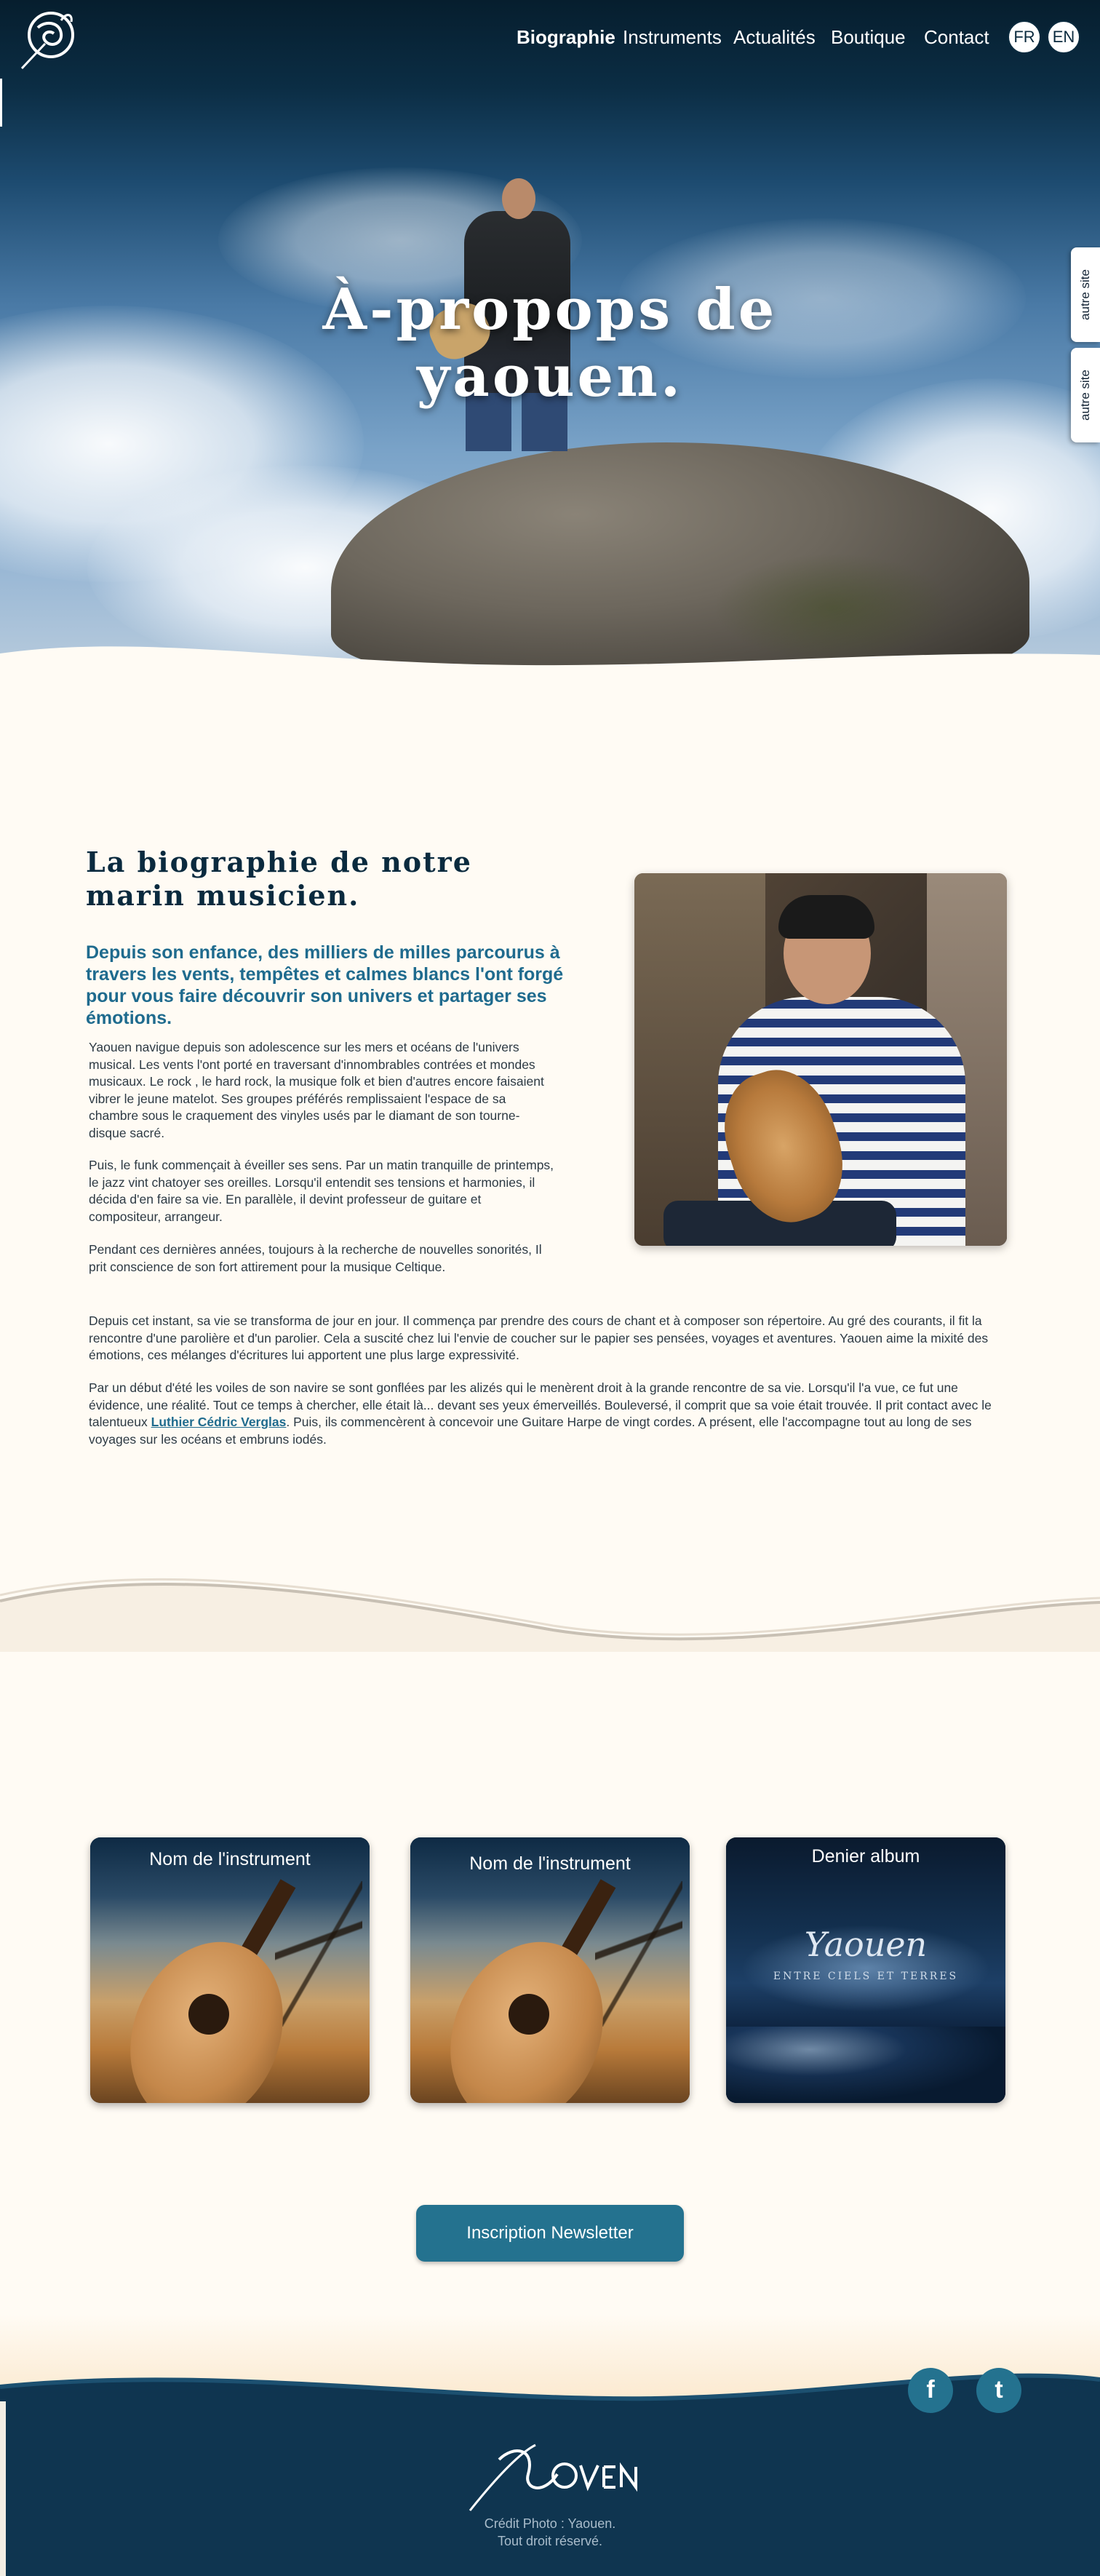 This screenshot has width=1100, height=2576. I want to click on lang-fr-button: FR, so click(1024, 37).